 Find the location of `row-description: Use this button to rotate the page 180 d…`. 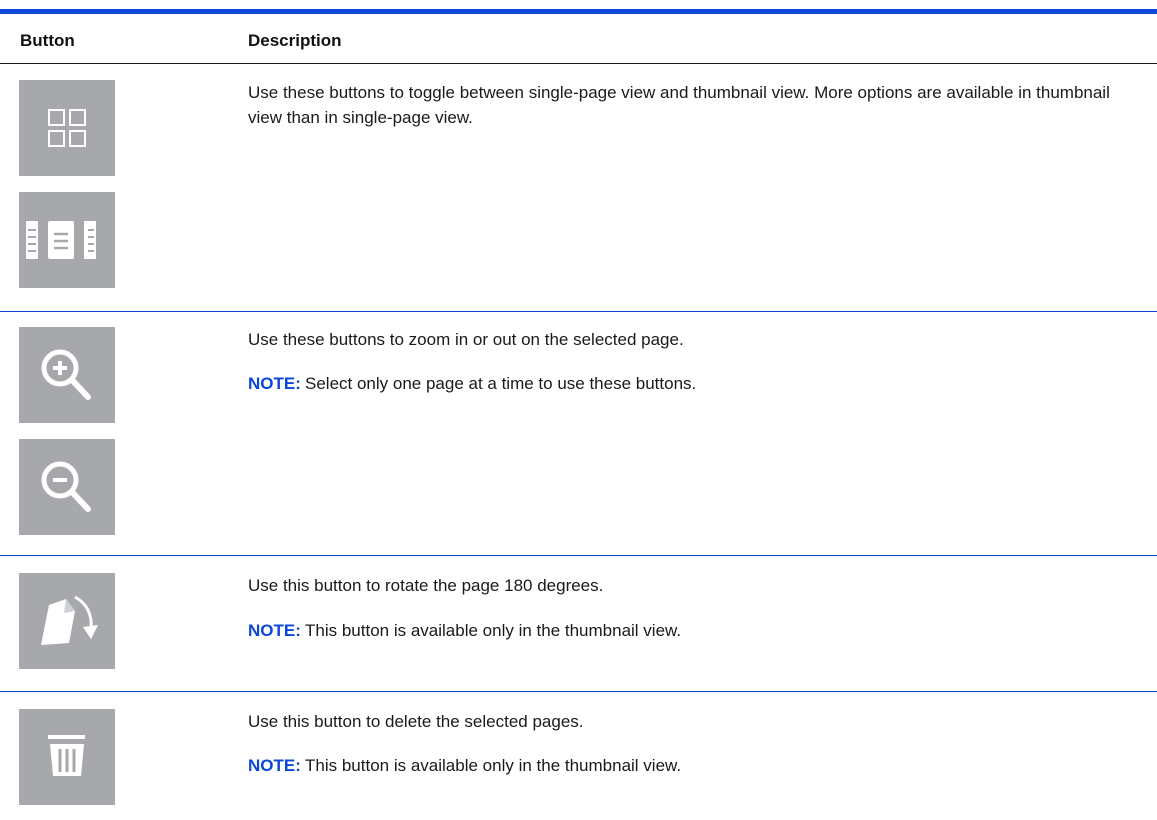

row-description: Use this button to rotate the page 180 d… is located at coordinates (426, 585).